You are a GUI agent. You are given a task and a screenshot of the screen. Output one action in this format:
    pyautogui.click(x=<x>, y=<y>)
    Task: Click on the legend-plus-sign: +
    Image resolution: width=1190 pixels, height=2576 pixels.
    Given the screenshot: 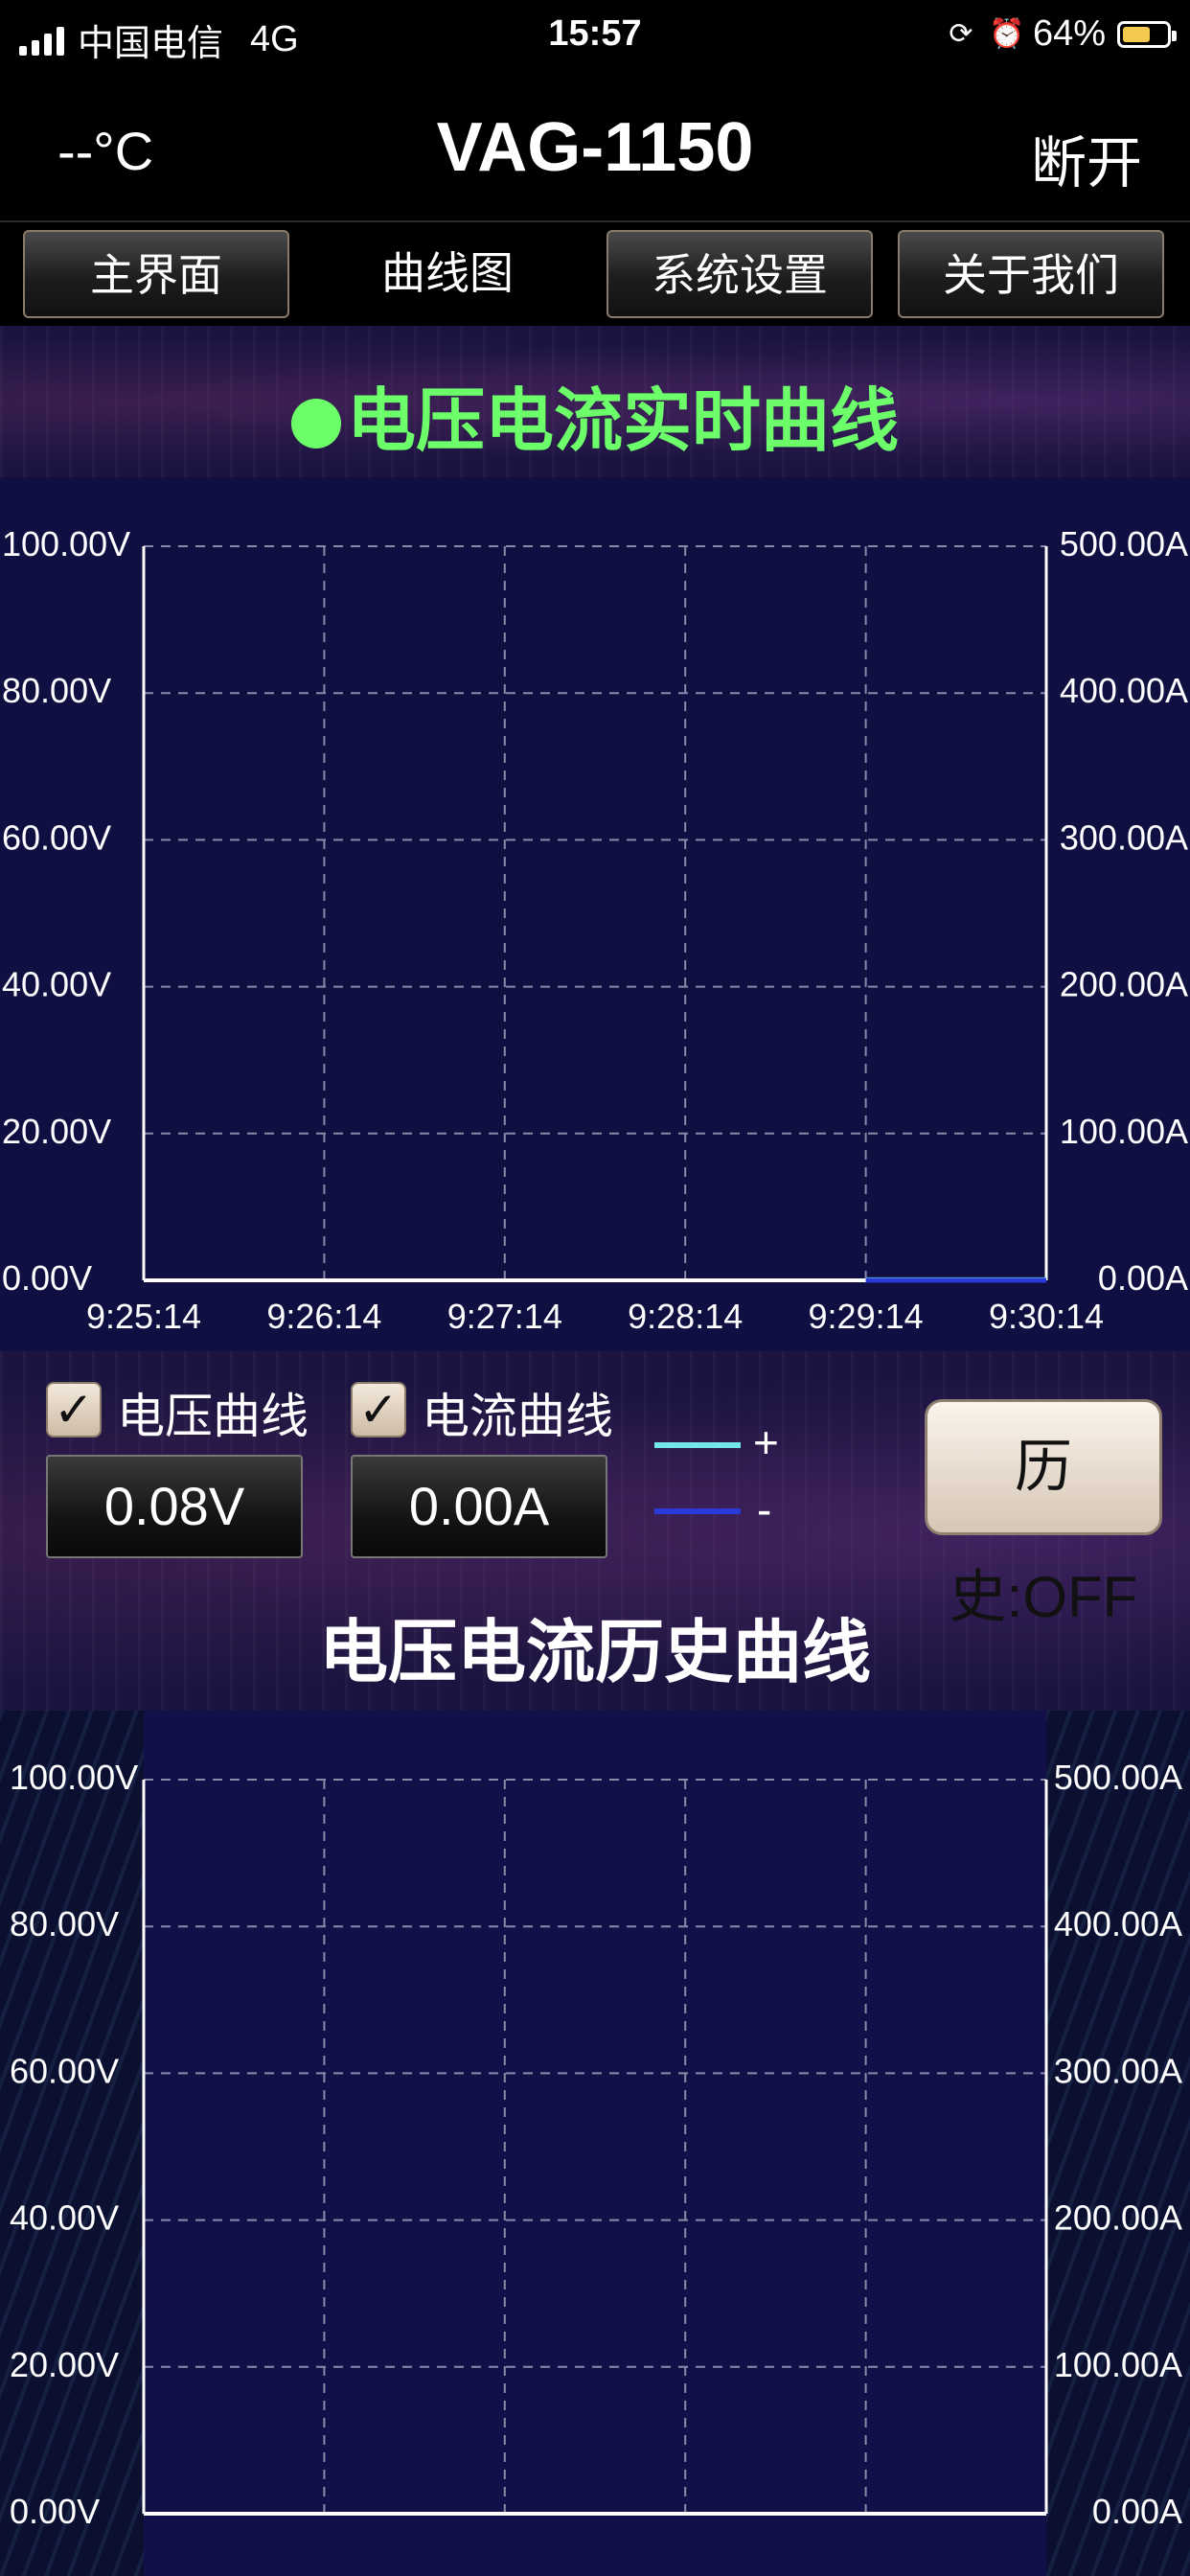 What is the action you would take?
    pyautogui.click(x=766, y=1442)
    